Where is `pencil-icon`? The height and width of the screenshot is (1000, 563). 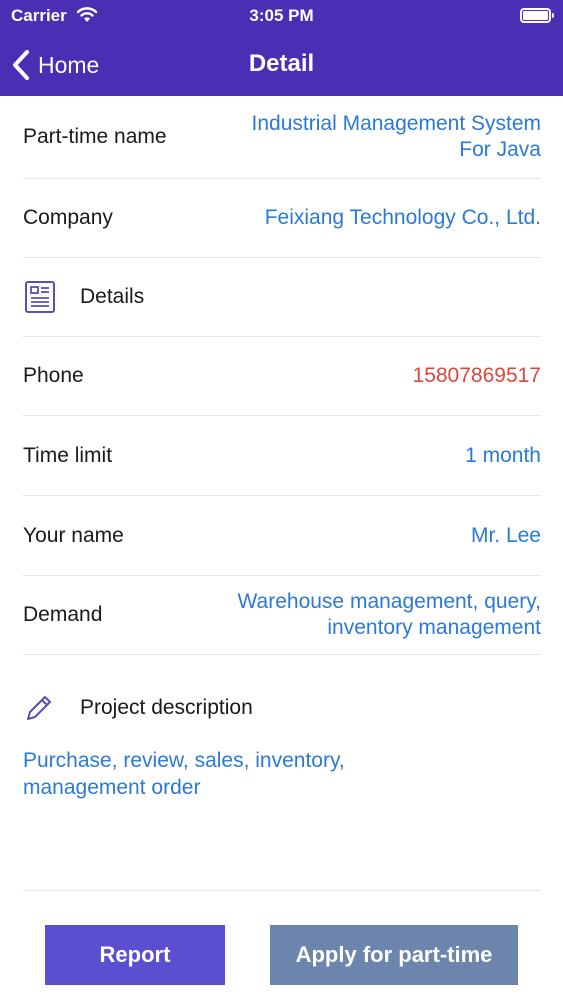 pencil-icon is located at coordinates (39, 708).